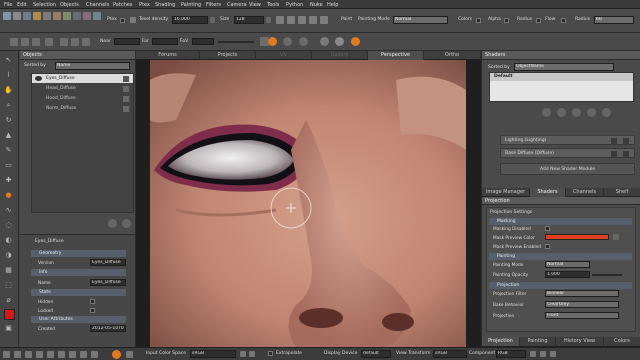 The height and width of the screenshot is (360, 640). I want to click on sphere-flat-icon, so click(324, 41).